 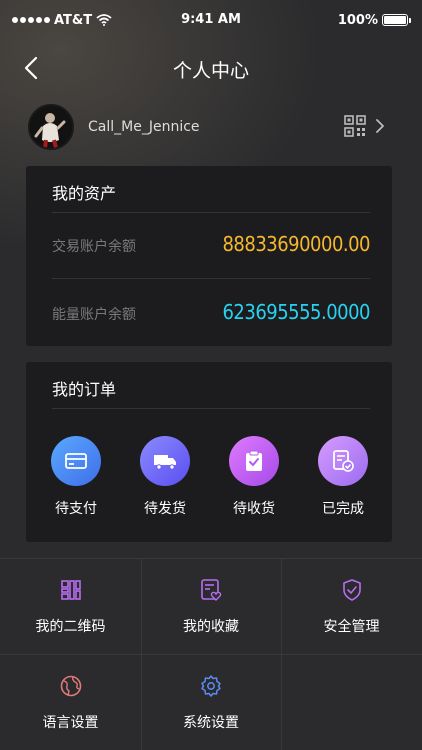 What do you see at coordinates (211, 590) in the screenshot?
I see `favorites-icon` at bounding box center [211, 590].